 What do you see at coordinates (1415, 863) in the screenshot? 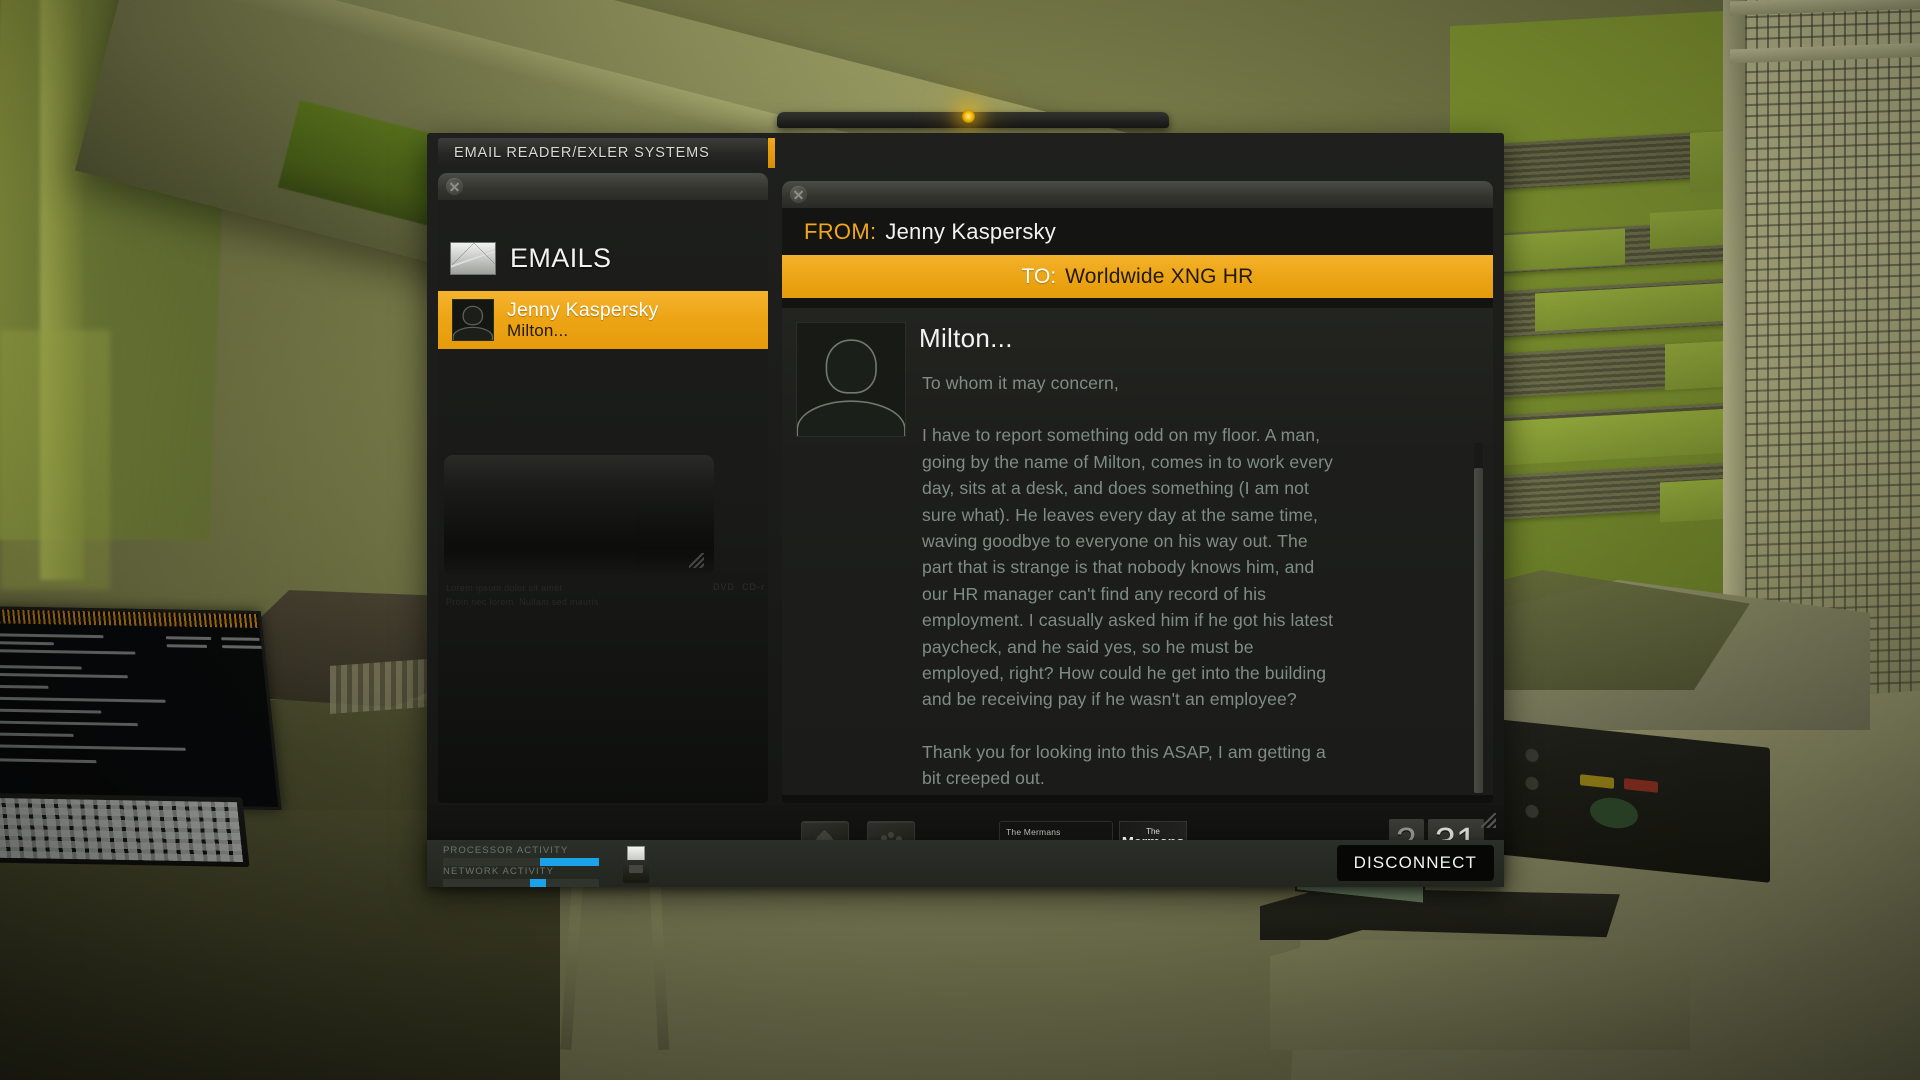
I see `disconnect-button: DISCONNECT` at bounding box center [1415, 863].